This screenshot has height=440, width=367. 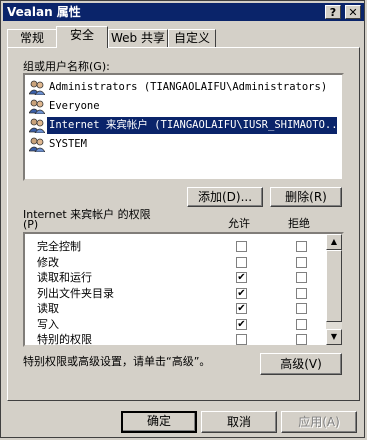 I want to click on allow-header: 允许, so click(x=239, y=223).